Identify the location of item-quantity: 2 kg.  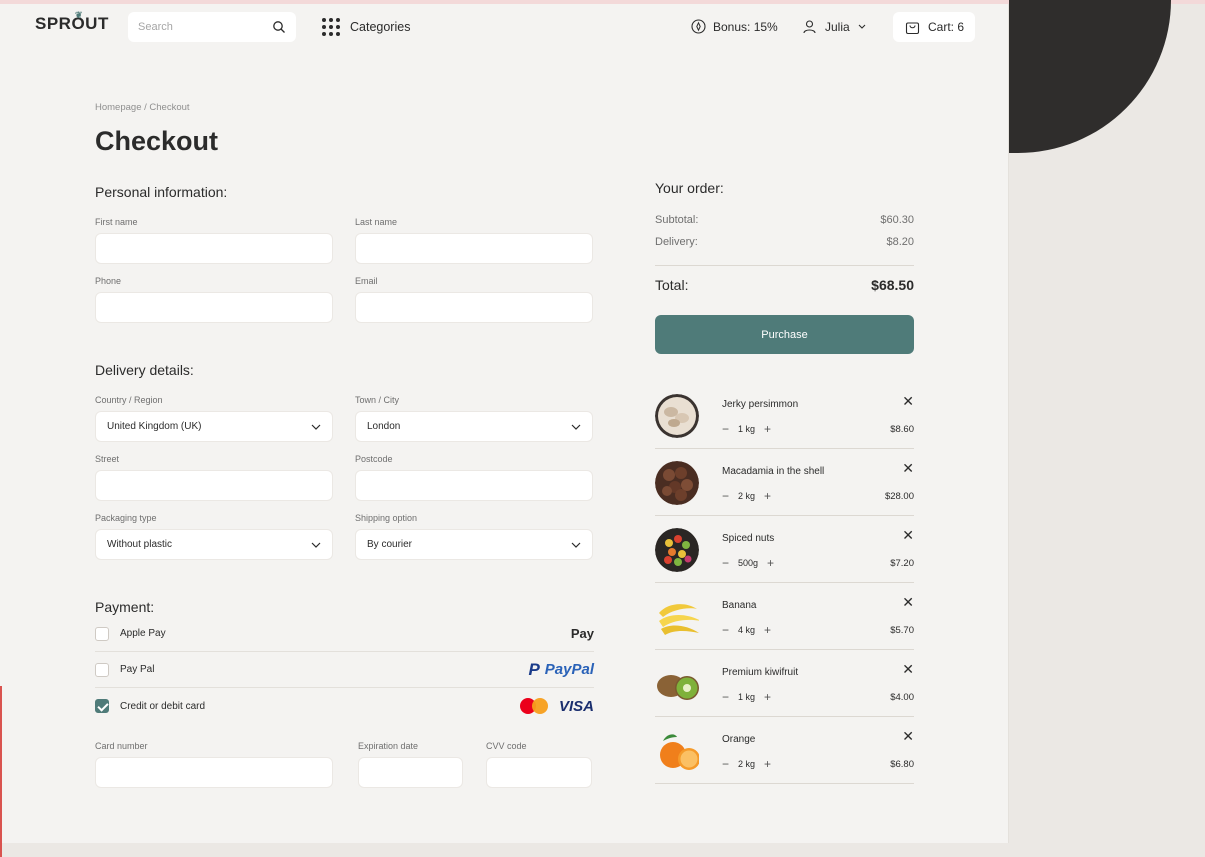
(747, 764).